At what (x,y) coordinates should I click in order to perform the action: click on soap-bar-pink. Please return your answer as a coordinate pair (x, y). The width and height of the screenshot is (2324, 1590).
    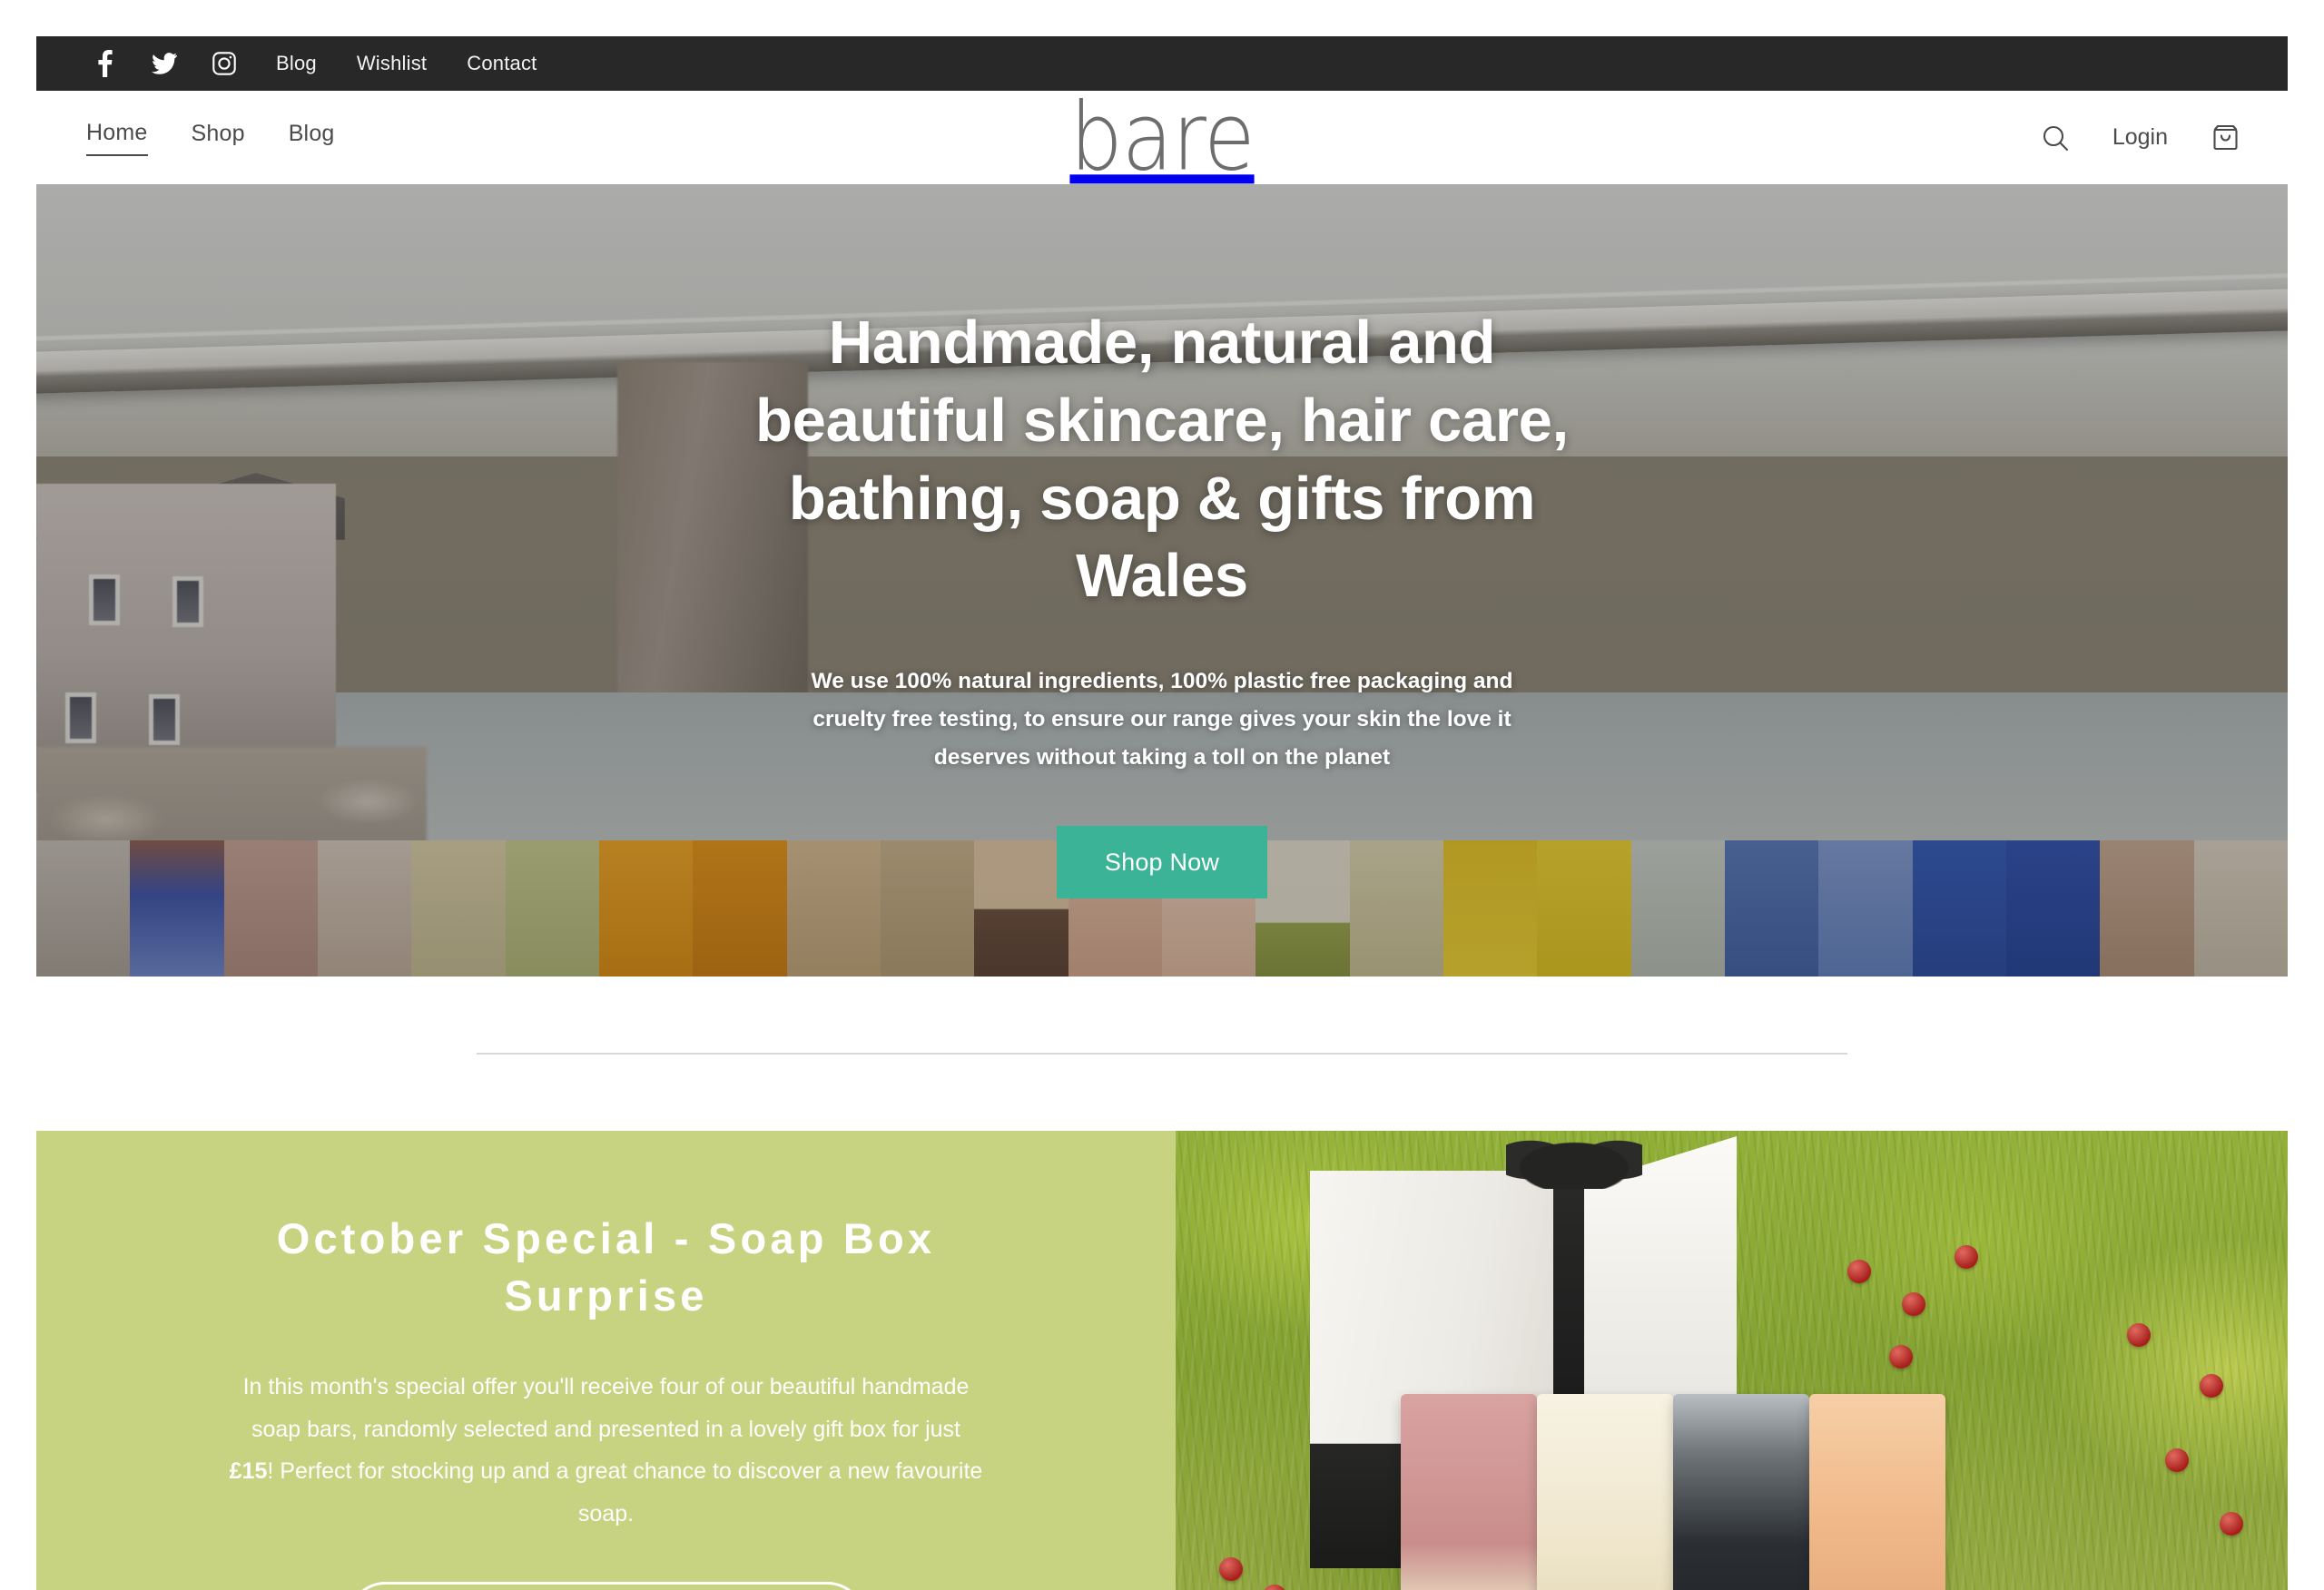
    Looking at the image, I should click on (1469, 1492).